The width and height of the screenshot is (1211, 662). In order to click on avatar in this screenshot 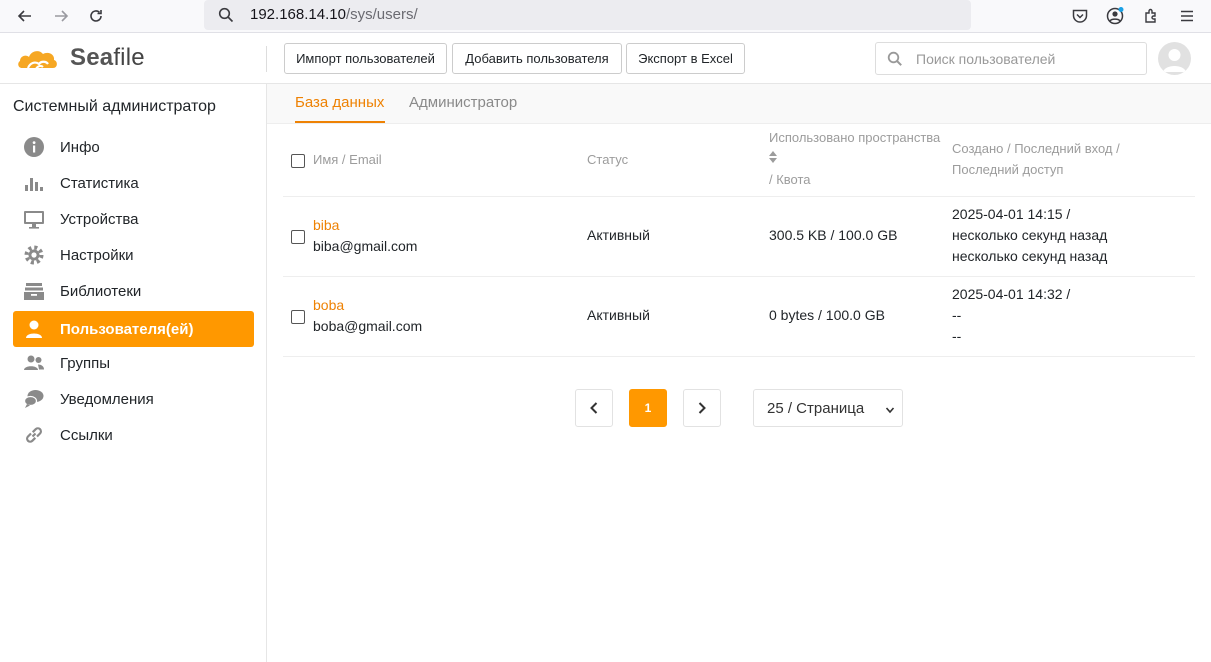, I will do `click(1174, 58)`.